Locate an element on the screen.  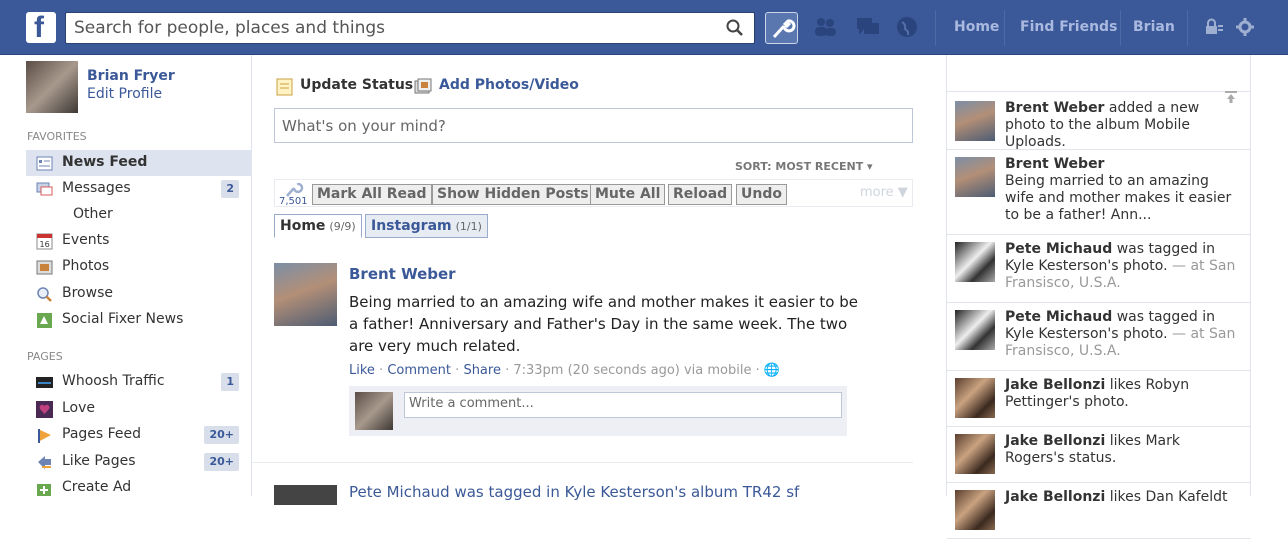
sidebar-item-browse: Browse is located at coordinates (138, 294).